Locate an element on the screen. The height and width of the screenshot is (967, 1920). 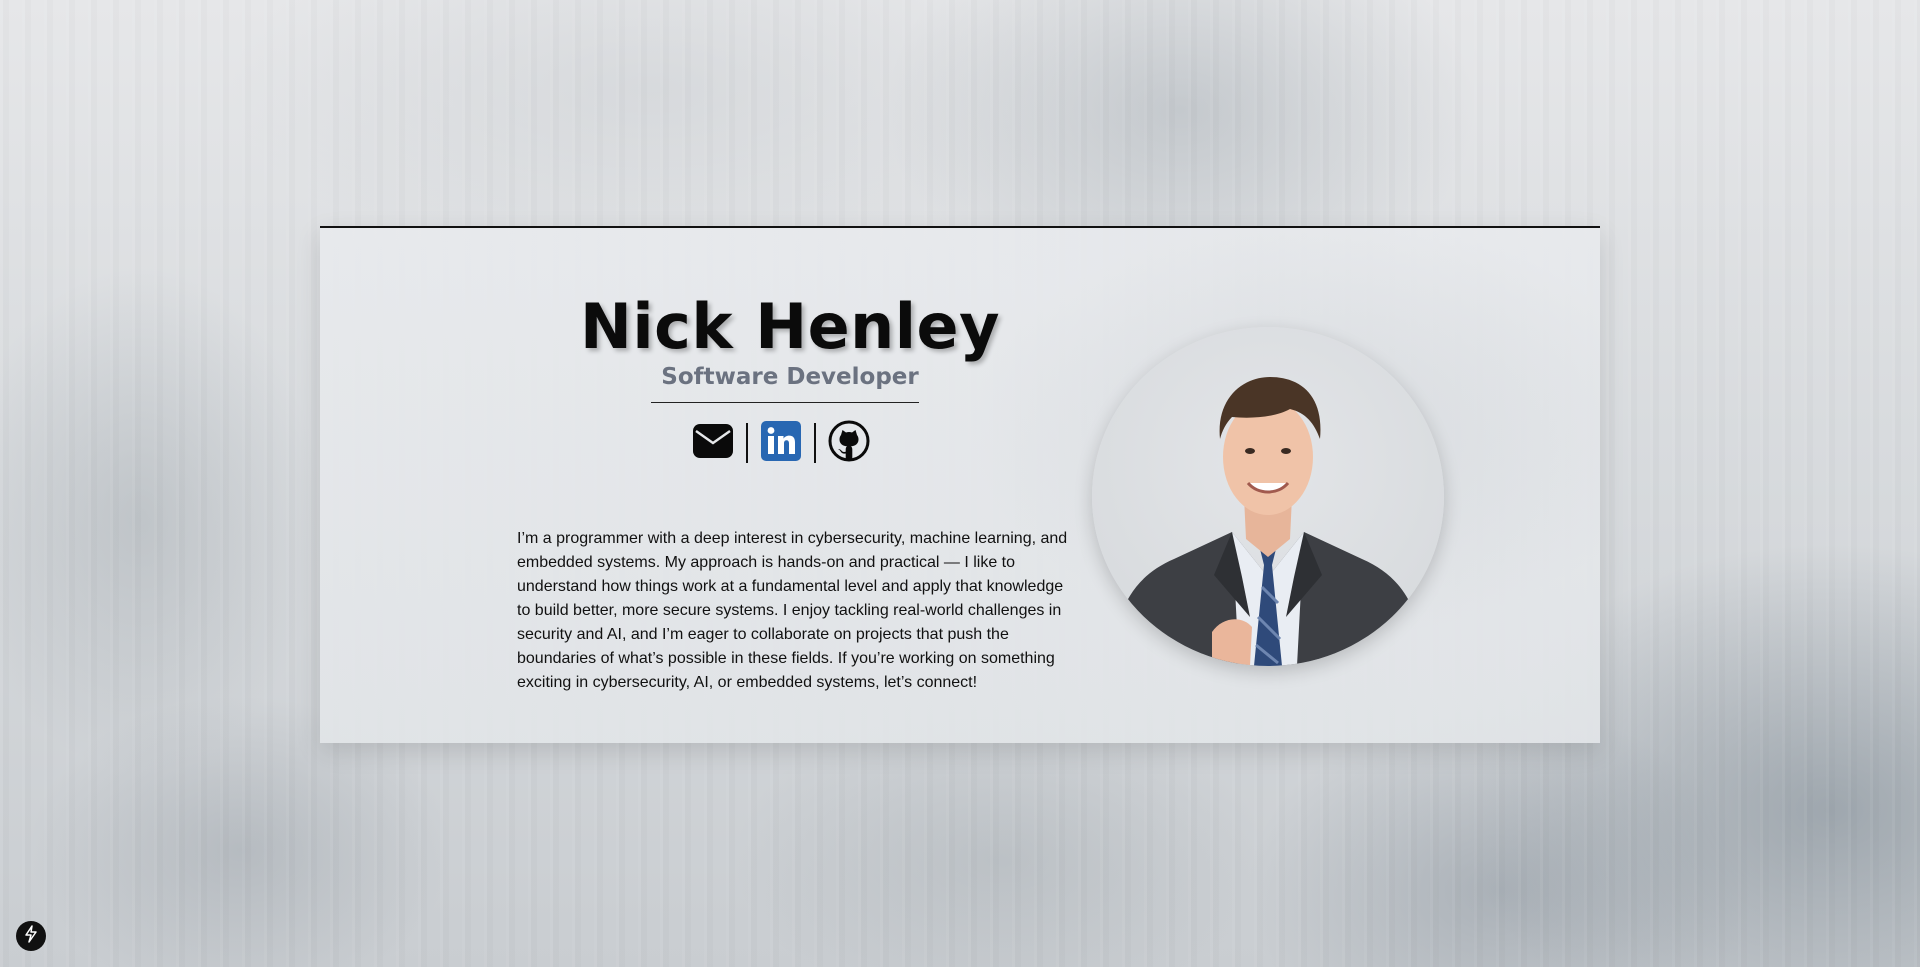
profile-name: Nick Henley is located at coordinates (789, 326).